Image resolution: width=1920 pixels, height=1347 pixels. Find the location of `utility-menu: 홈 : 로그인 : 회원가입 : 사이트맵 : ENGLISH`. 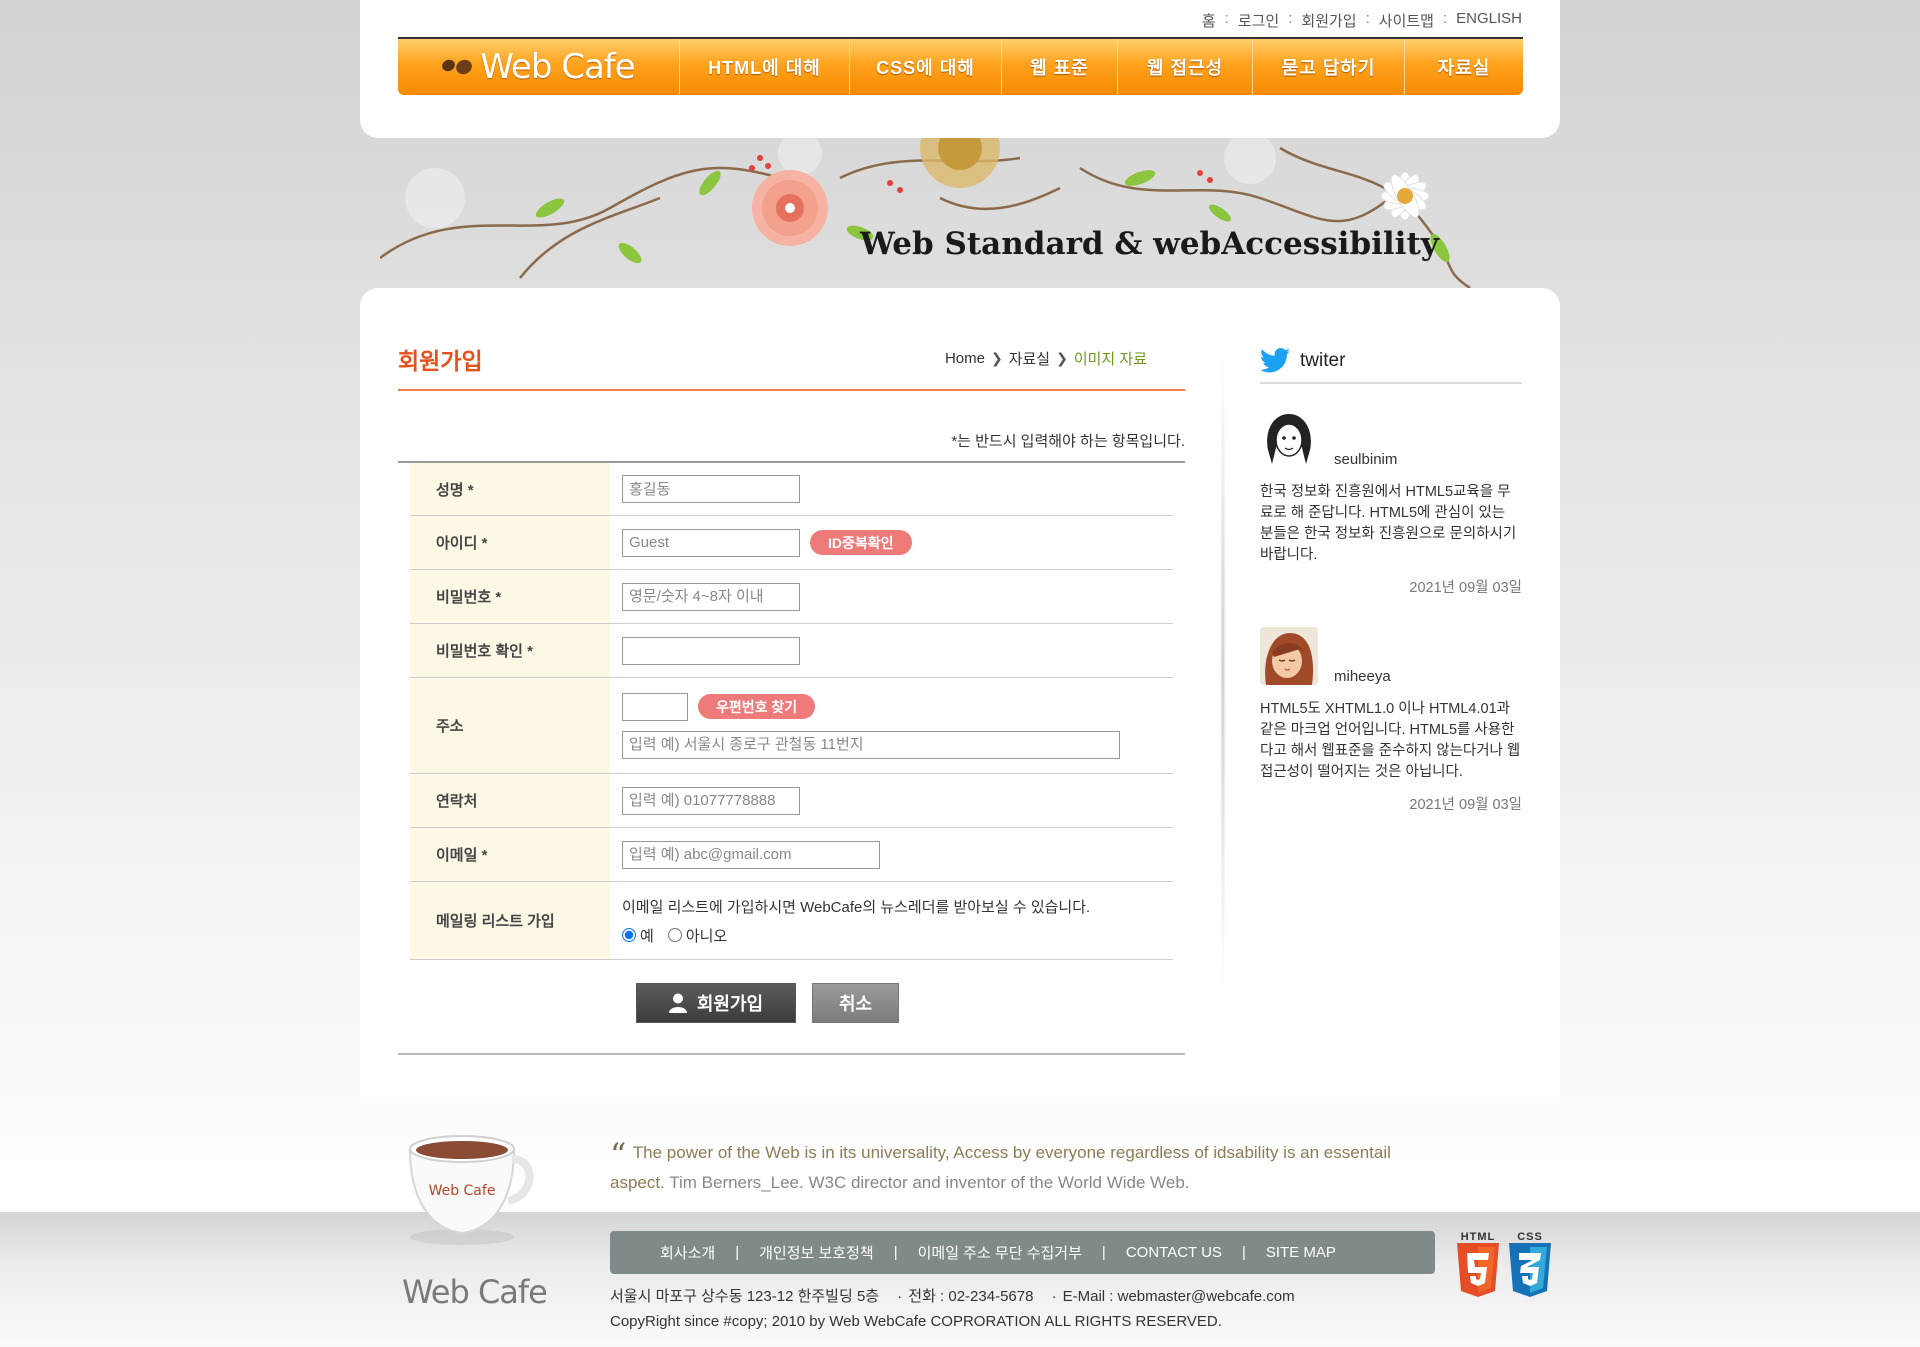

utility-menu: 홈 : 로그인 : 회원가입 : 사이트맵 : ENGLISH is located at coordinates (1361, 20).